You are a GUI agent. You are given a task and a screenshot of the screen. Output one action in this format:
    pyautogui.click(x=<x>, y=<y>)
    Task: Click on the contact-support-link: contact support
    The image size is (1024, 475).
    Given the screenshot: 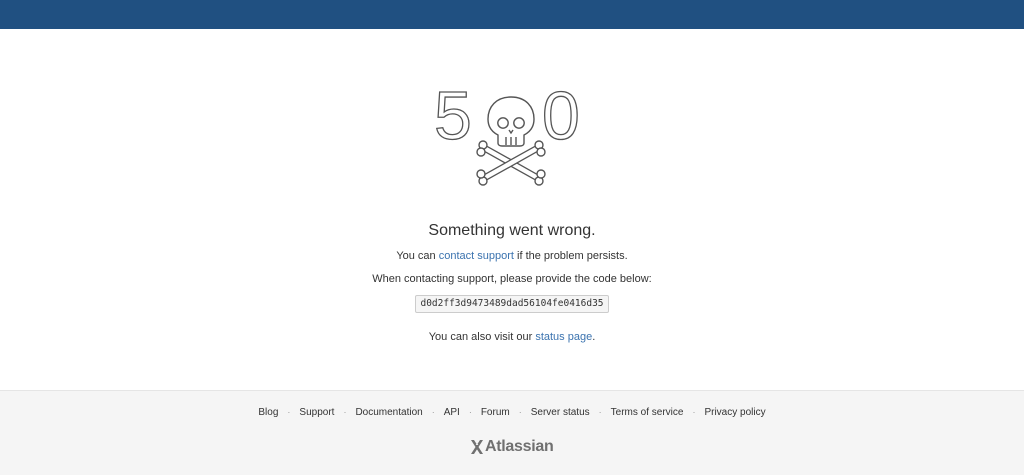 What is the action you would take?
    pyautogui.click(x=476, y=256)
    